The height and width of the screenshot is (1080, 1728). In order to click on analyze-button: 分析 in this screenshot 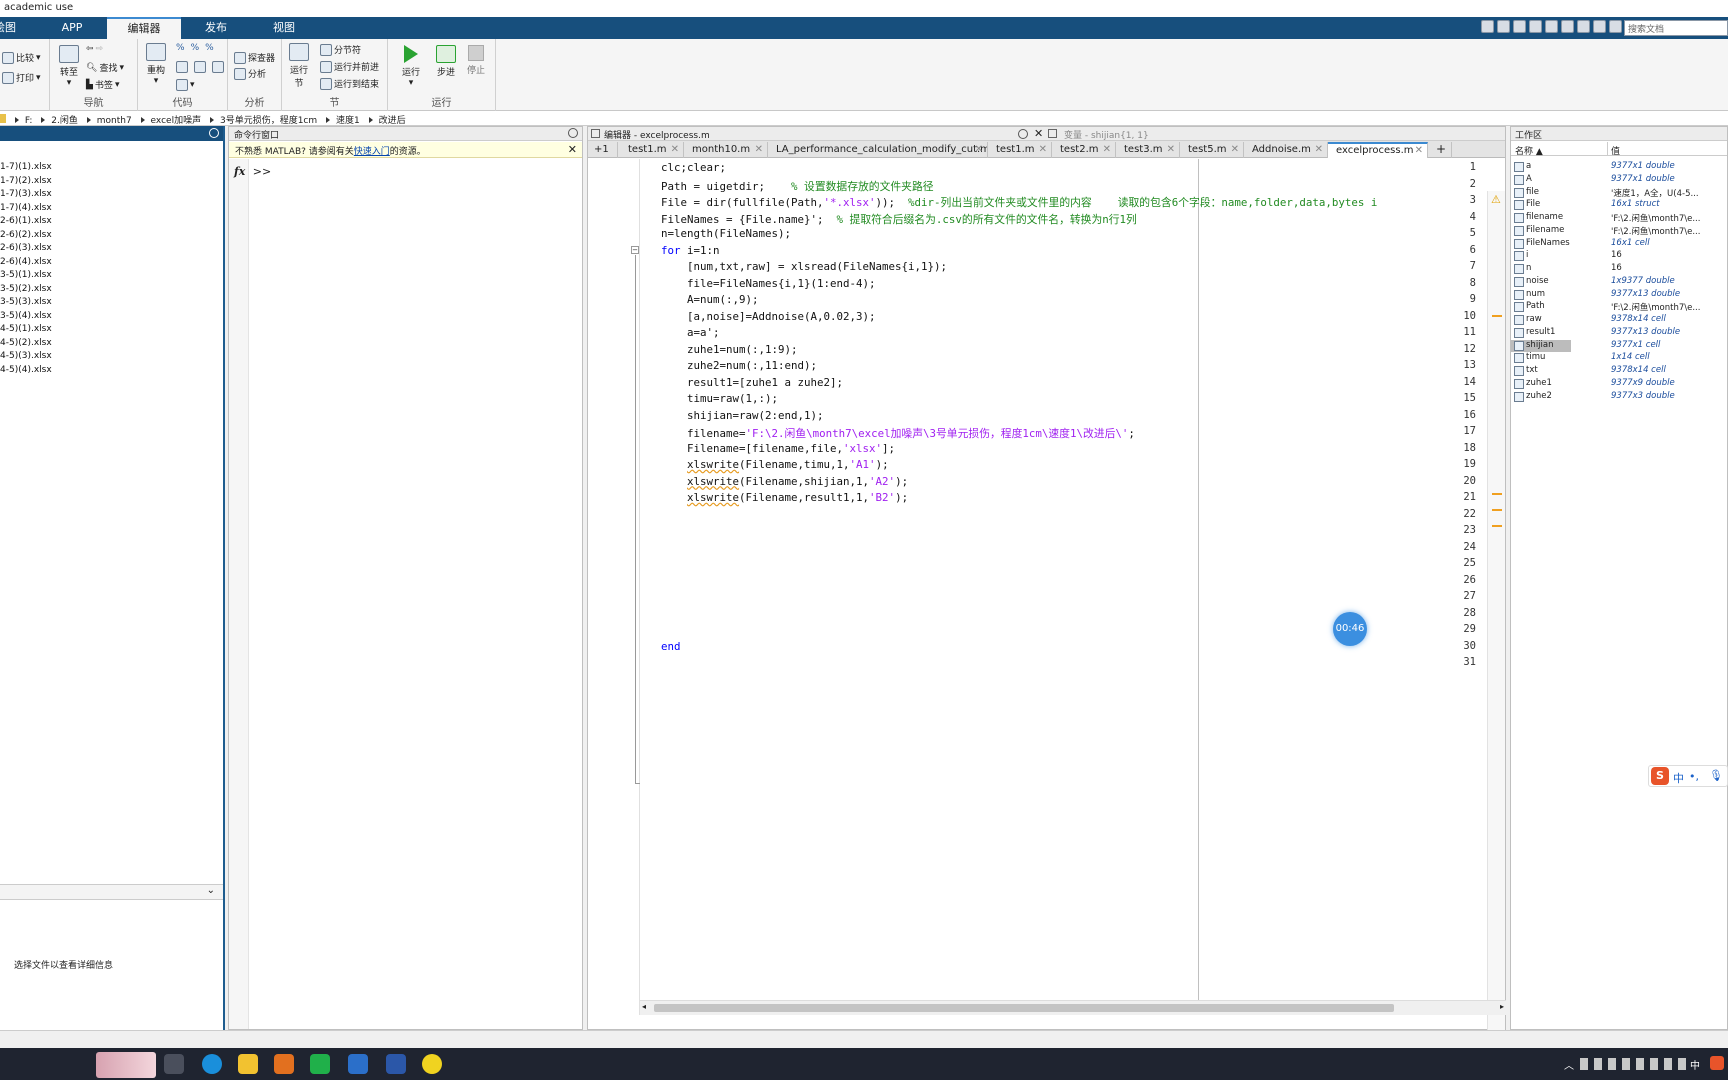, I will do `click(250, 73)`.